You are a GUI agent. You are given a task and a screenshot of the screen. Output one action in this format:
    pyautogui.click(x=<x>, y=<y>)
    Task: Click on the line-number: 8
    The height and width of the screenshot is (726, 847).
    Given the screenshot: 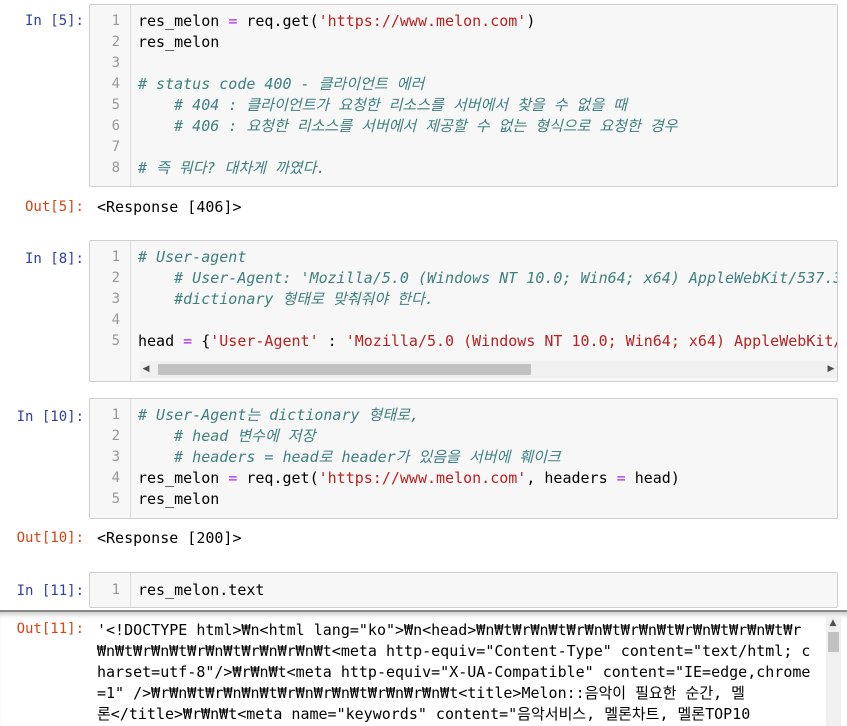 What is the action you would take?
    pyautogui.click(x=115, y=168)
    